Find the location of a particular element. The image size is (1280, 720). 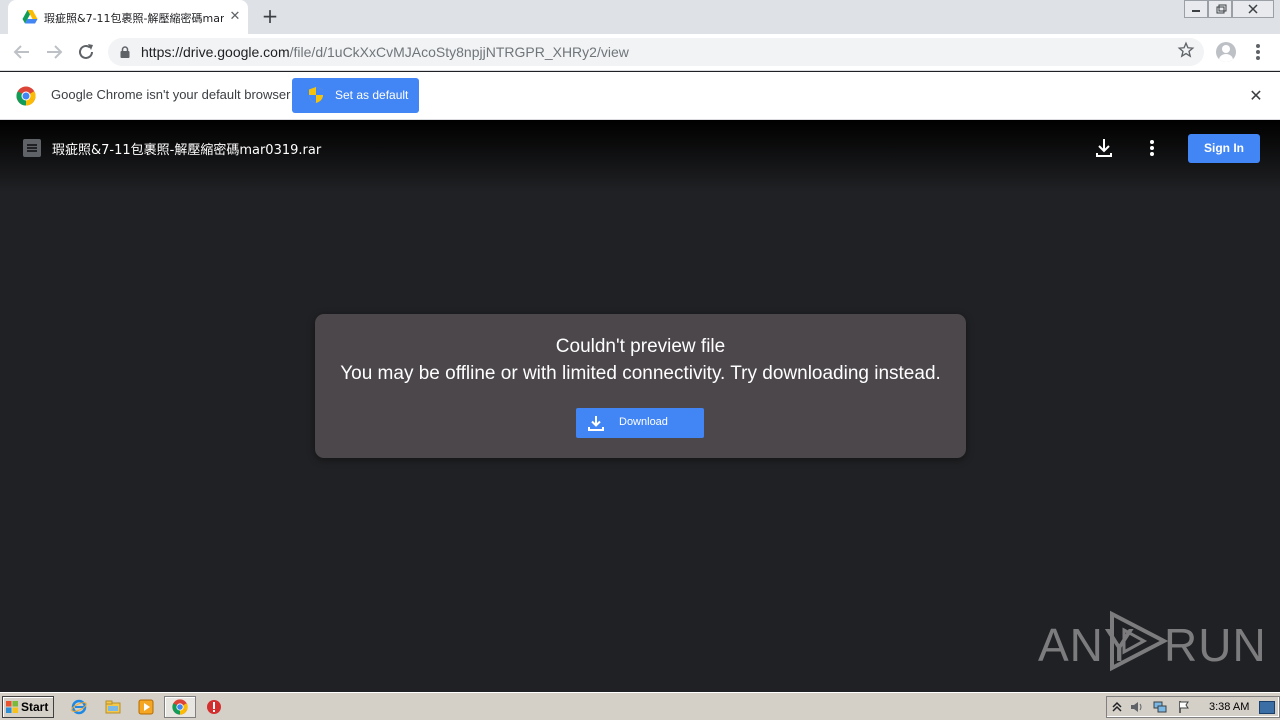

network-icon is located at coordinates (1160, 707).